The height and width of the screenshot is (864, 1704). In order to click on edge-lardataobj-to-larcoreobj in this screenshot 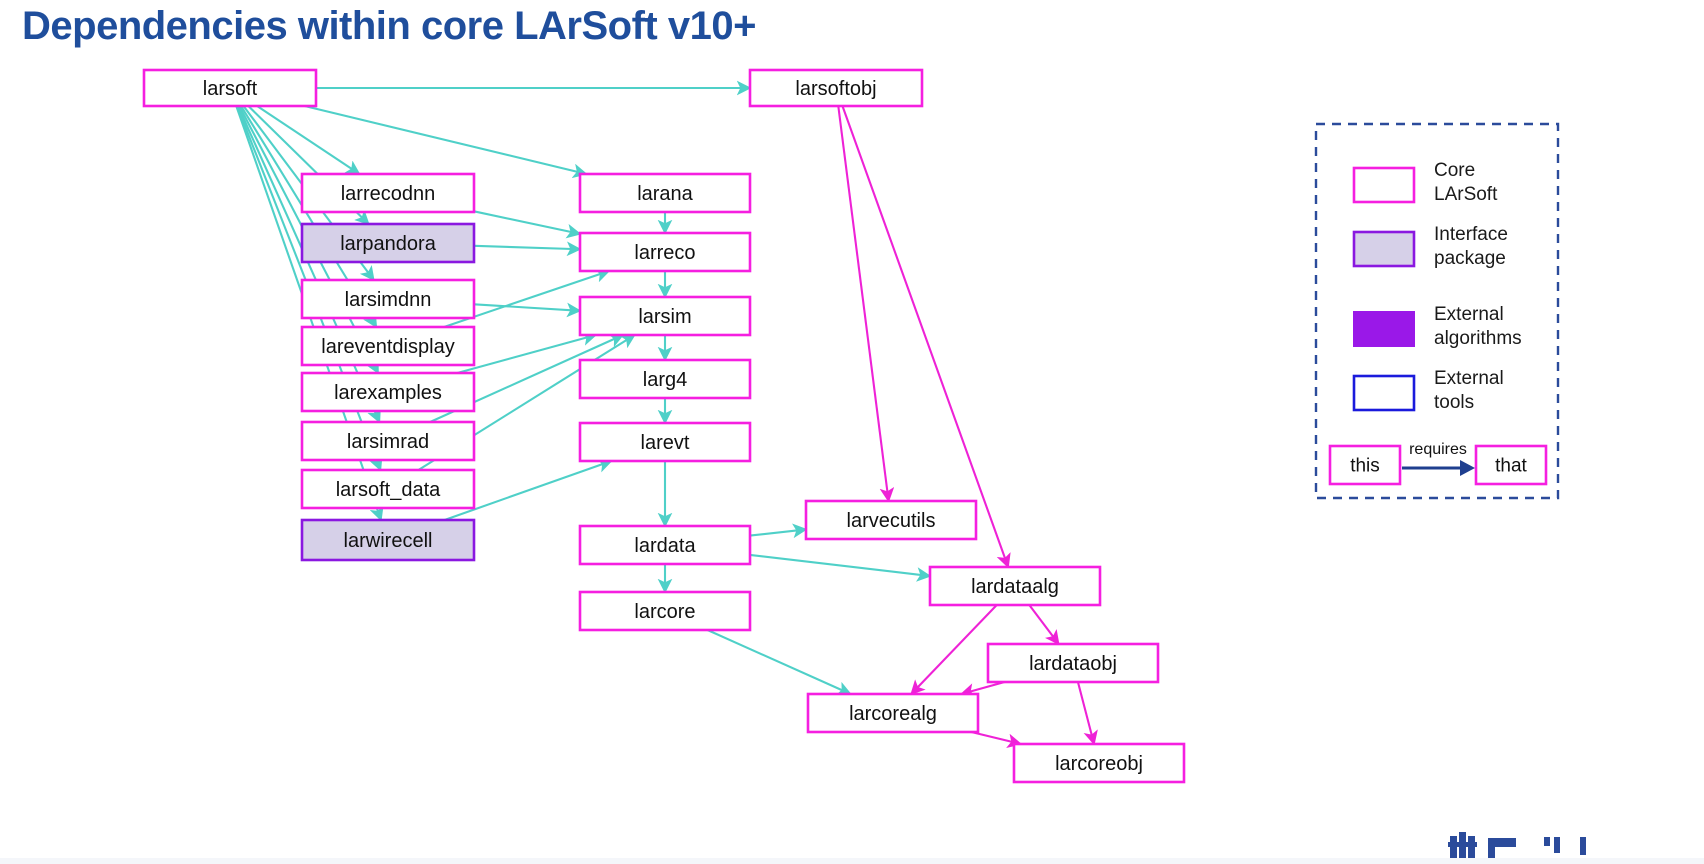, I will do `click(1087, 713)`.